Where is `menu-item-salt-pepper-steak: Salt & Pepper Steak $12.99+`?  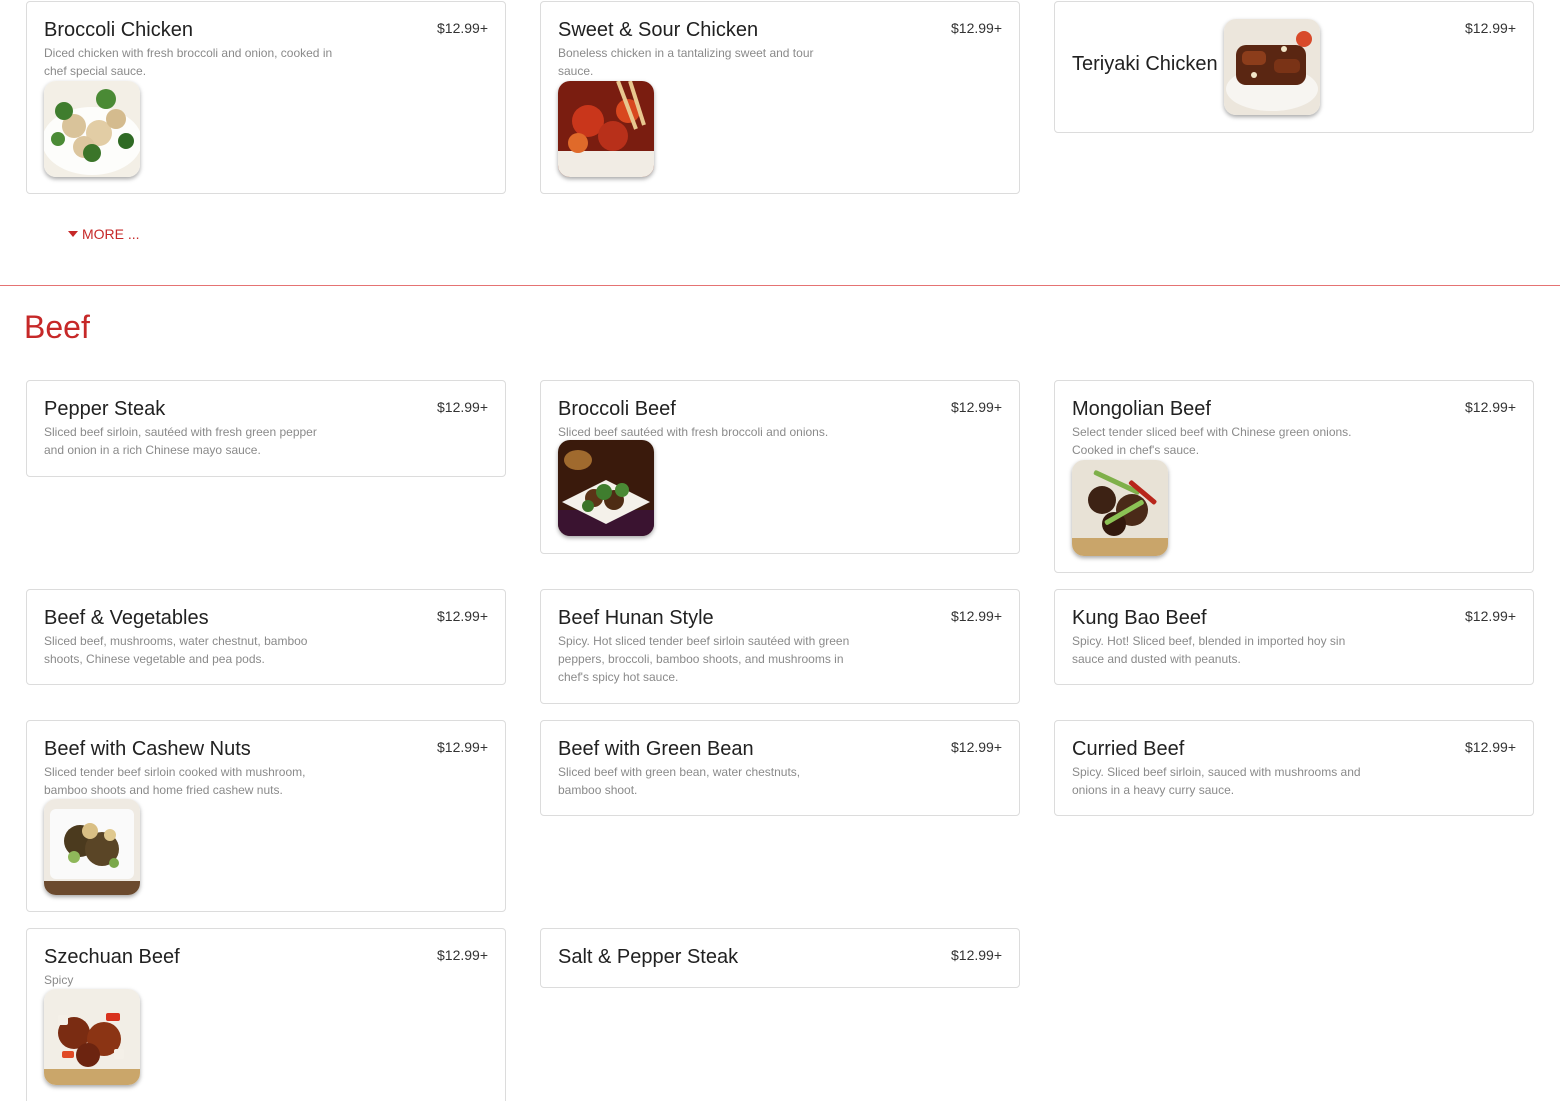
menu-item-salt-pepper-steak: Salt & Pepper Steak $12.99+ is located at coordinates (780, 958).